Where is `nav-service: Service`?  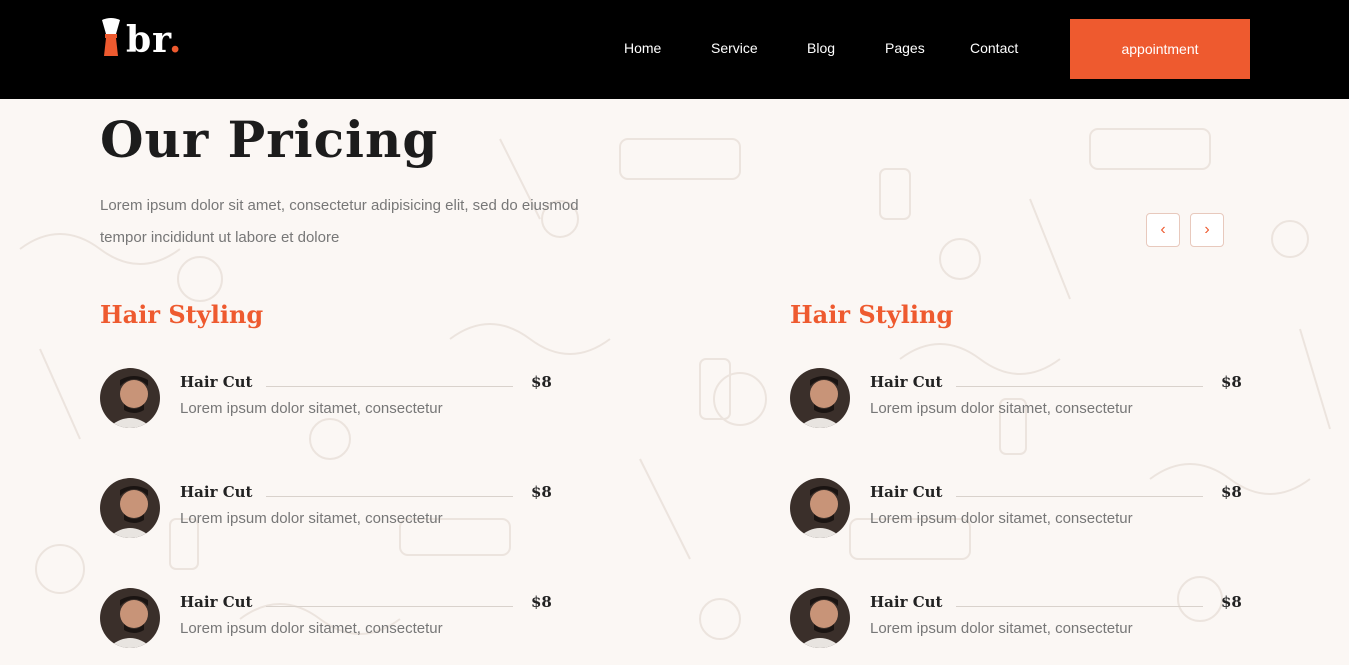 nav-service: Service is located at coordinates (734, 48).